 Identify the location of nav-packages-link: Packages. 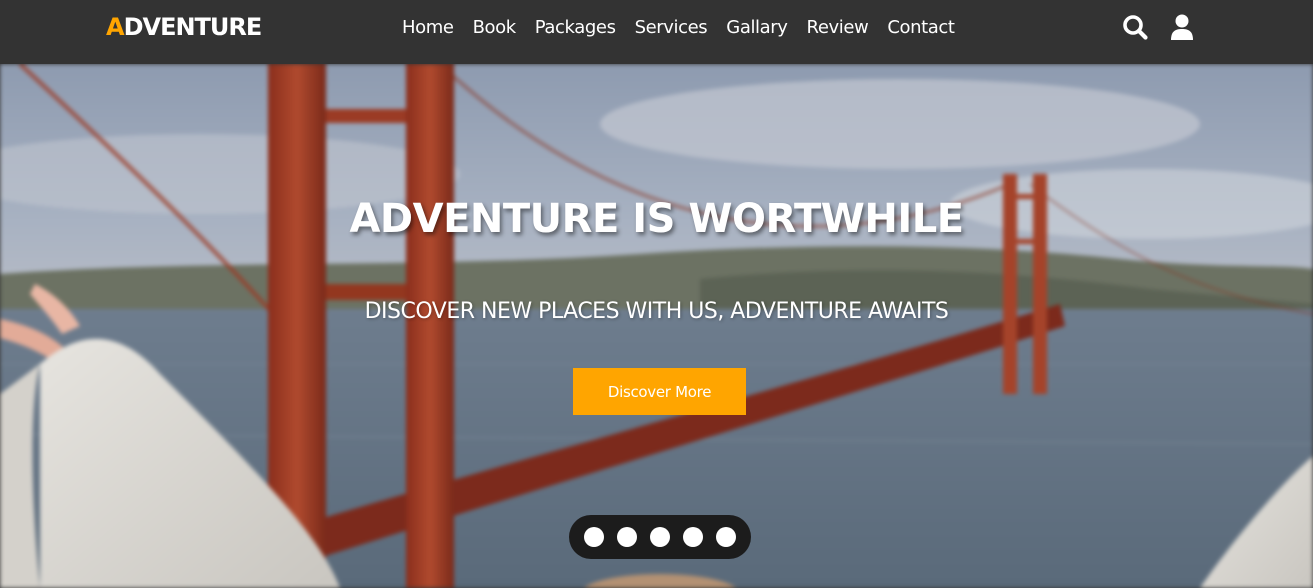
(575, 28).